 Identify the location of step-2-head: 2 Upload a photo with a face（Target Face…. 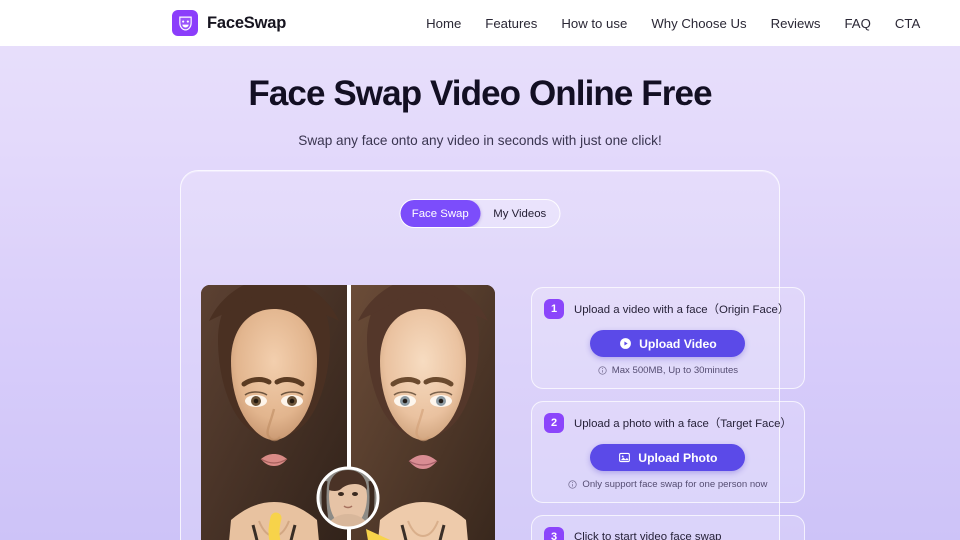
(668, 423).